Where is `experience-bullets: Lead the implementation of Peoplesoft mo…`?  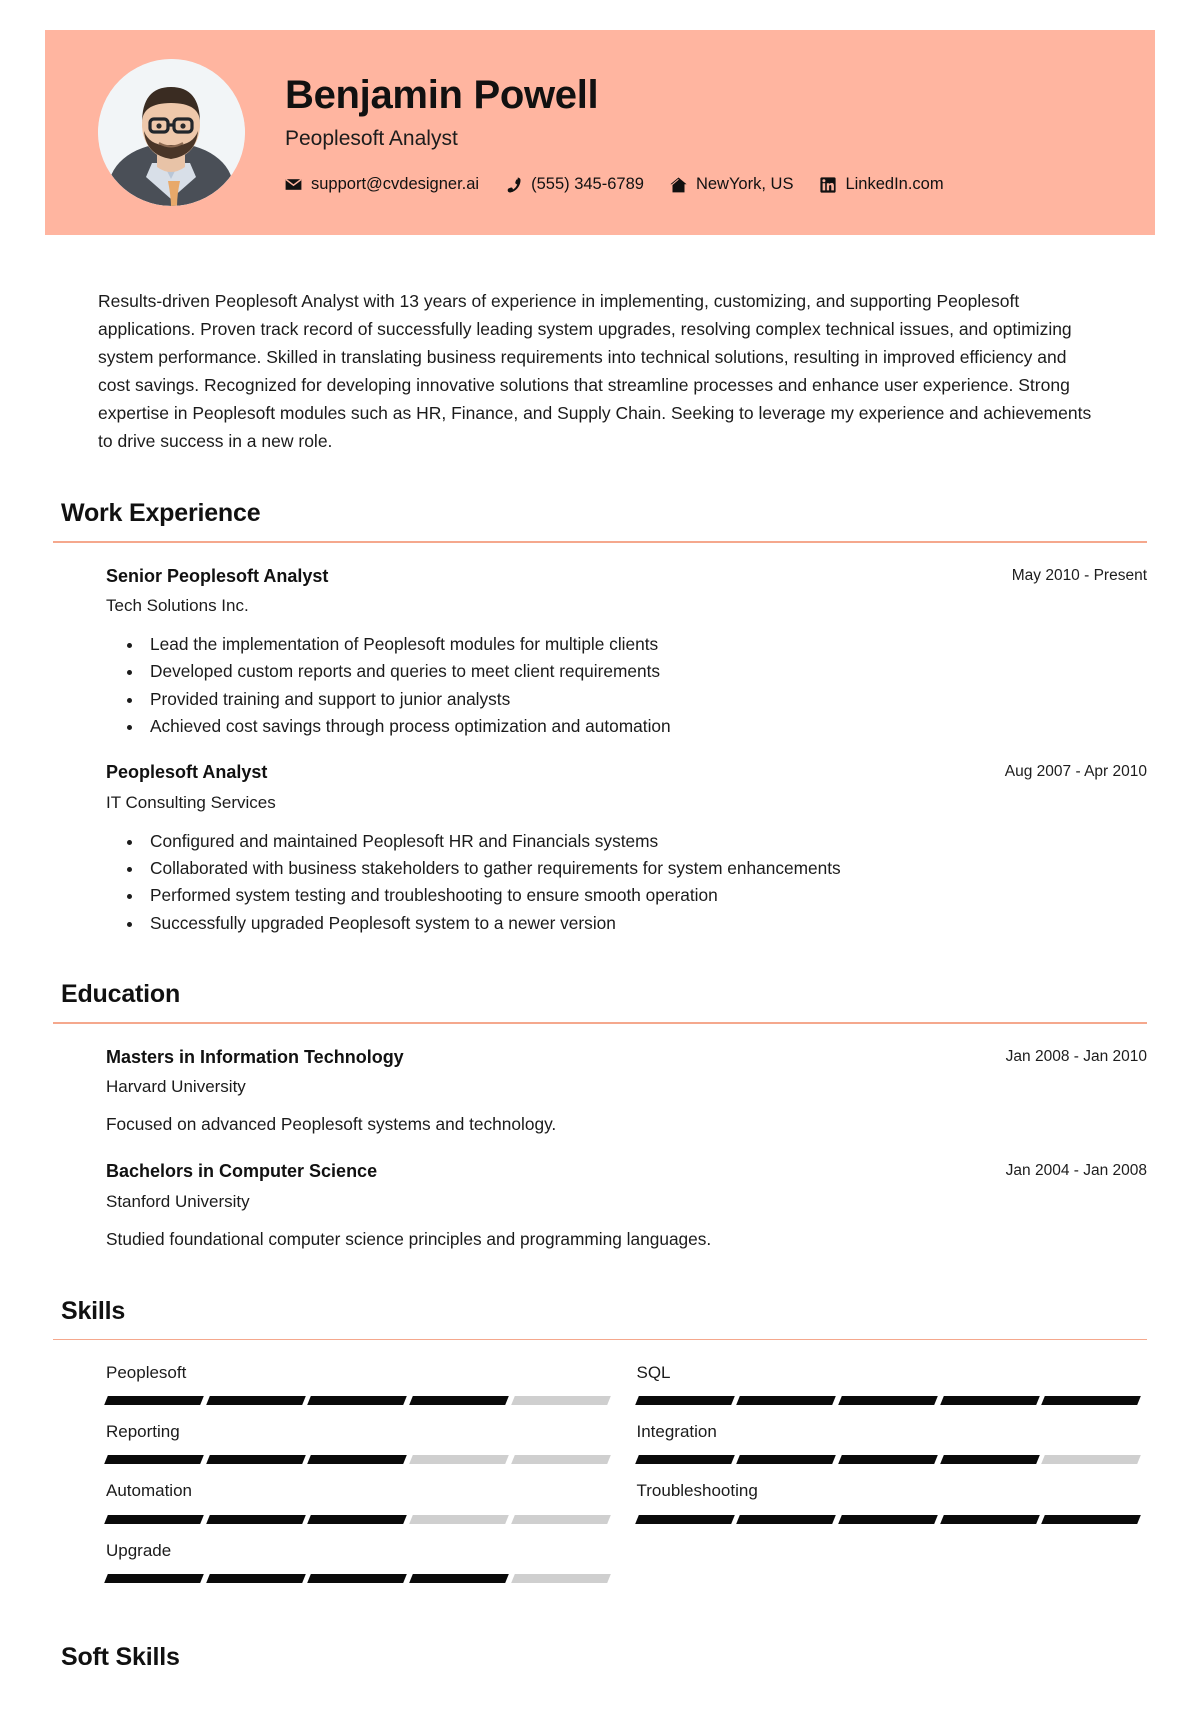 experience-bullets: Lead the implementation of Peoplesoft mo… is located at coordinates (600, 685).